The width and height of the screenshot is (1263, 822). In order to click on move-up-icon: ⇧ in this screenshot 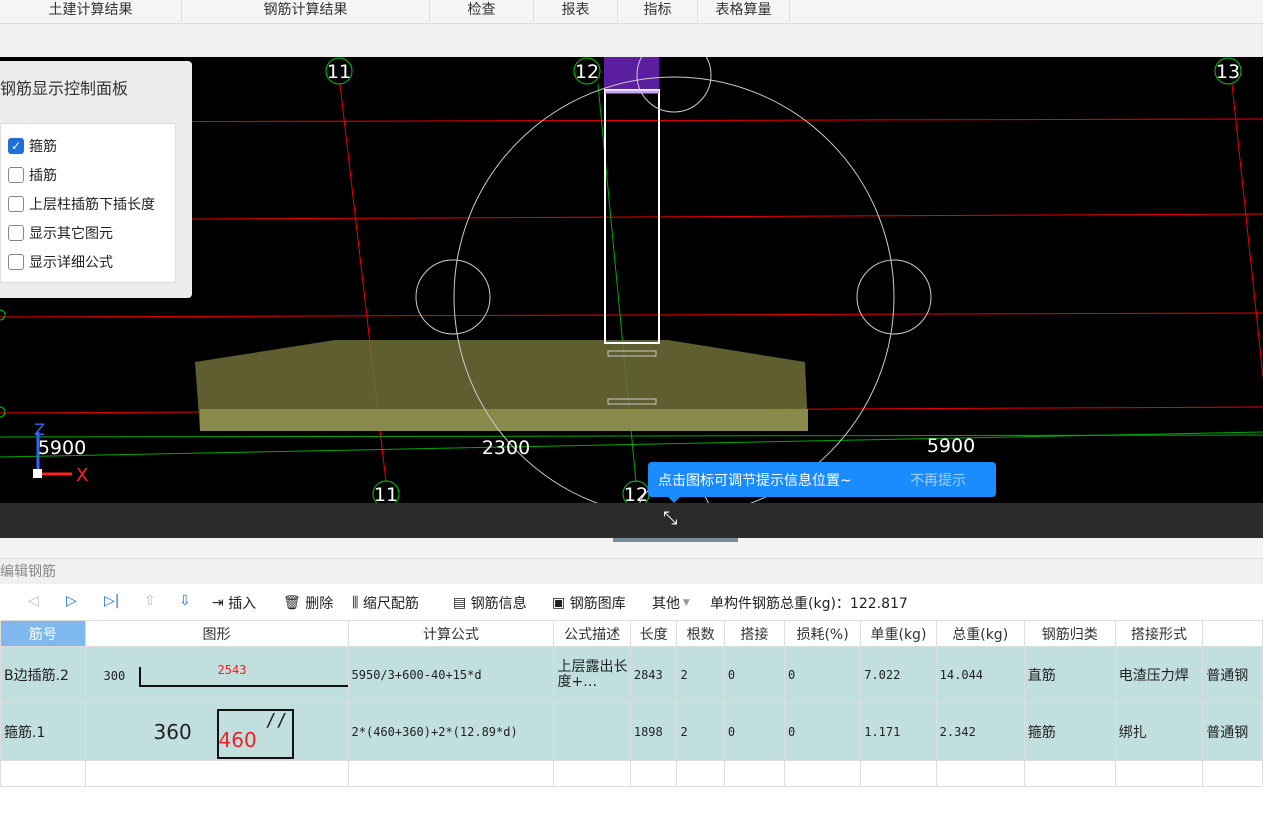, I will do `click(150, 601)`.